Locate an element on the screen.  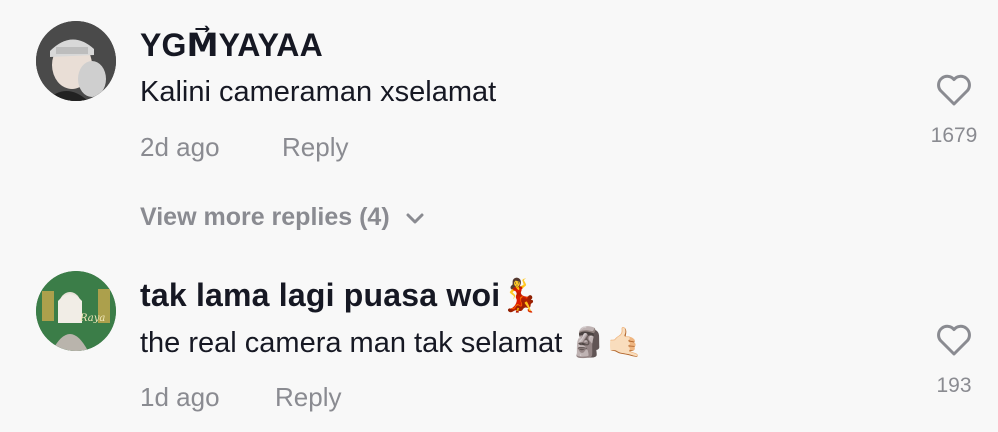
view-more-replies-button: View more replies (4) is located at coordinates (283, 217).